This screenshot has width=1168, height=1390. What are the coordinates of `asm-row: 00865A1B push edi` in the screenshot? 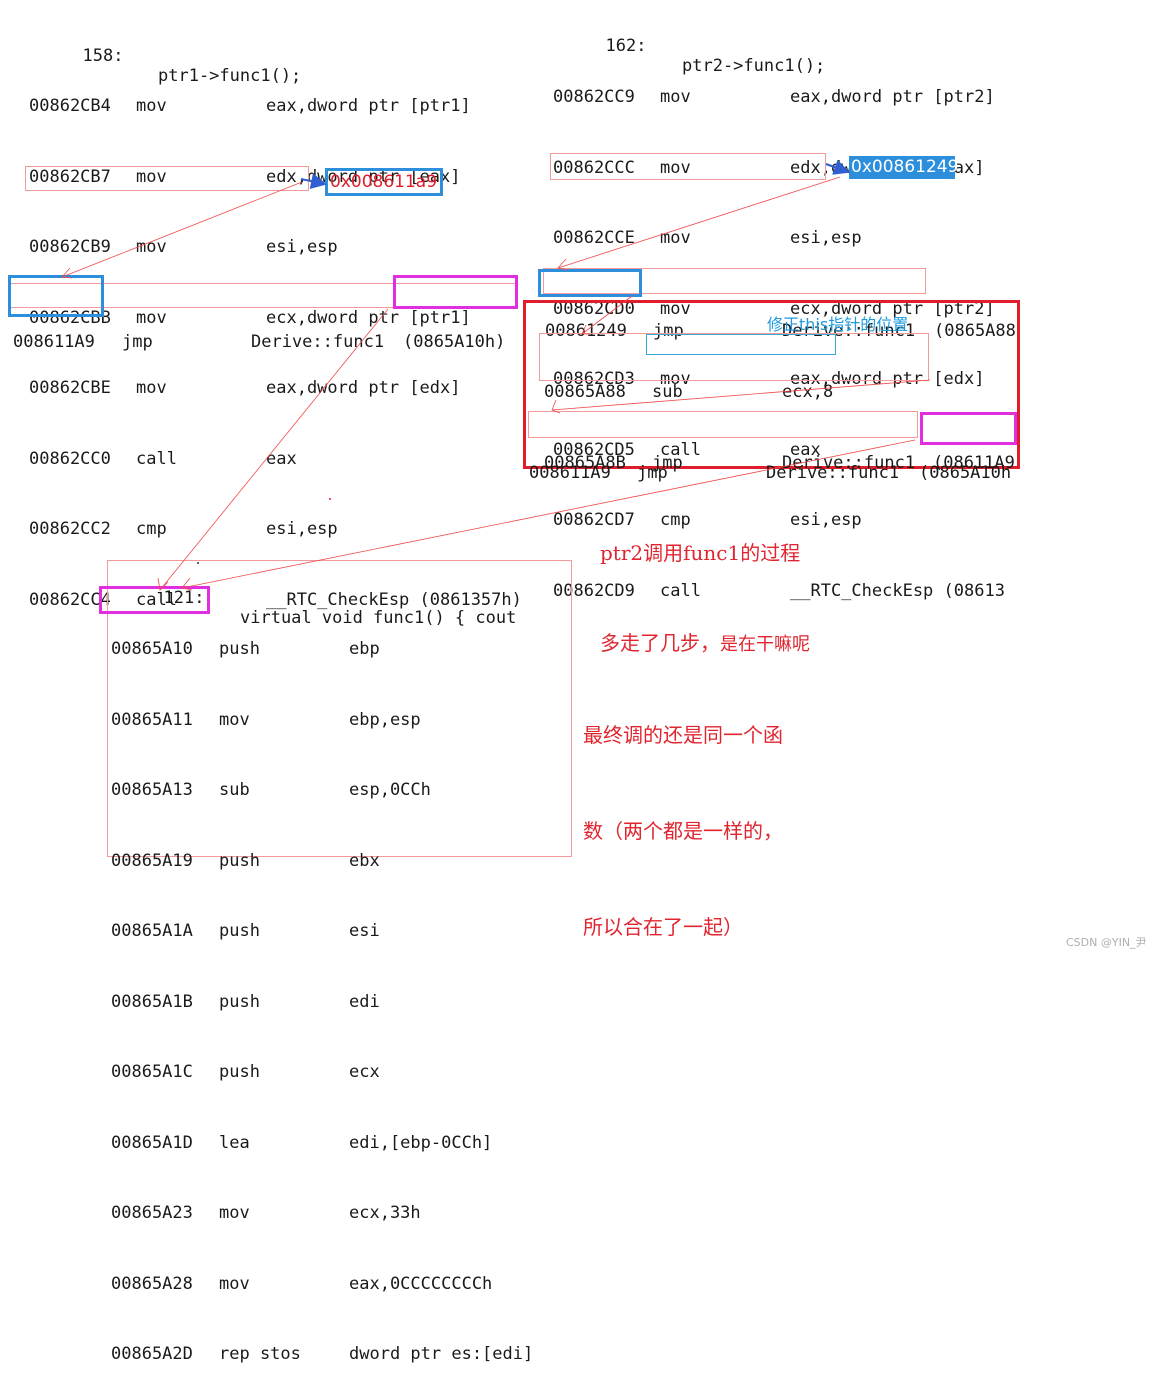 It's located at (338, 1003).